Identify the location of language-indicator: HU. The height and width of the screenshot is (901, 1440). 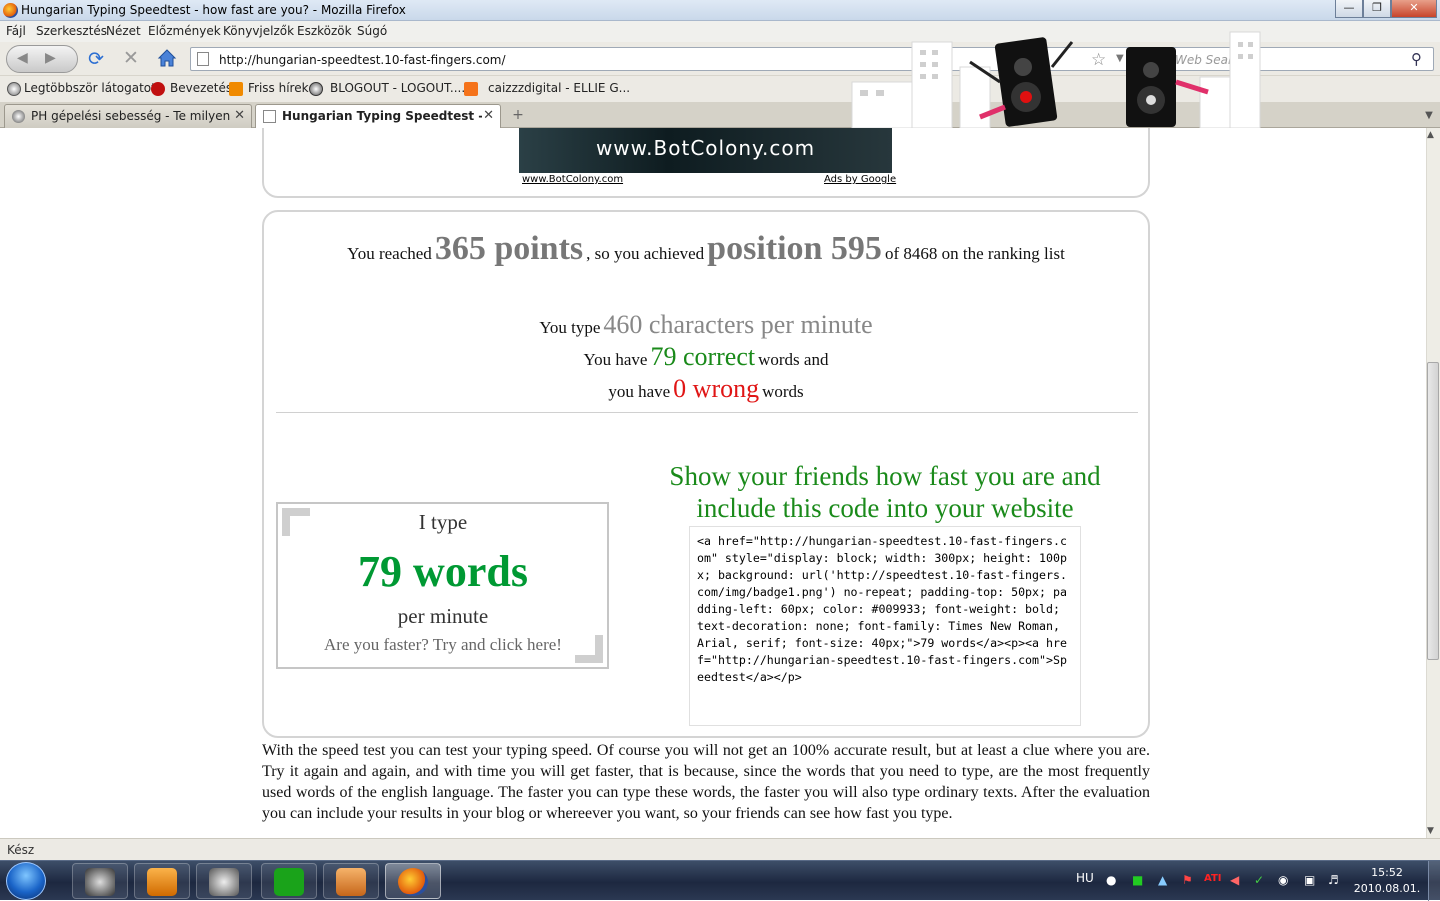
(1085, 878).